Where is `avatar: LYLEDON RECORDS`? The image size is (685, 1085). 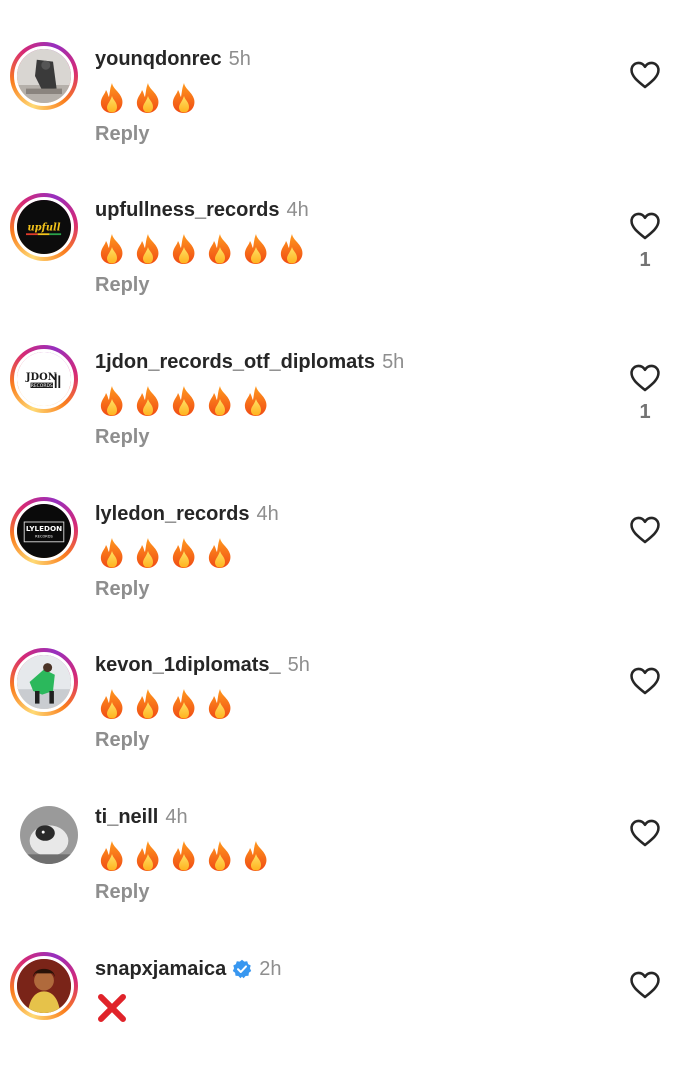
avatar: LYLEDON RECORDS is located at coordinates (44, 531).